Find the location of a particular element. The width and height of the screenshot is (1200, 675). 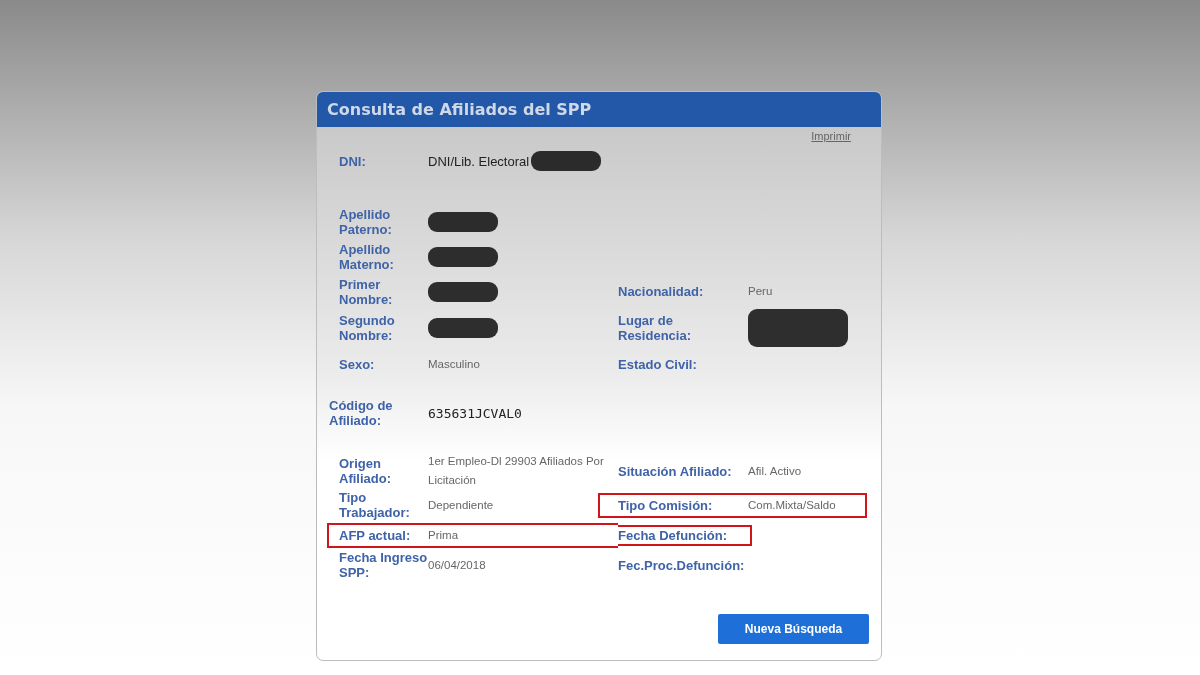

field-label: Tipo Trabajador: is located at coordinates (375, 505).